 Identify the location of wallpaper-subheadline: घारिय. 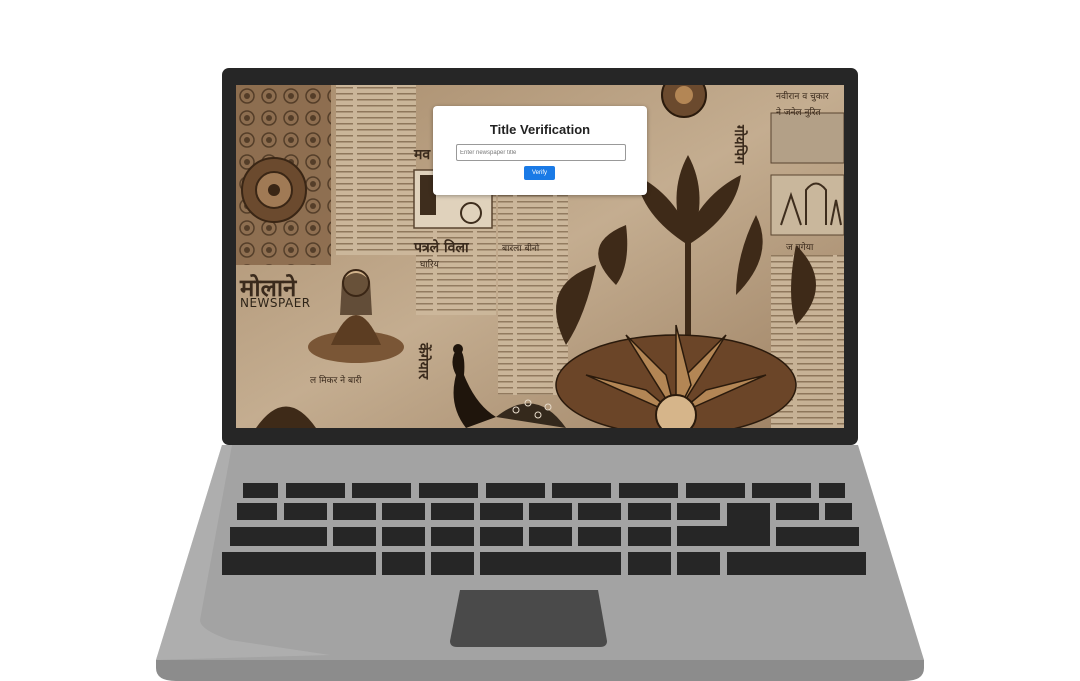
(429, 265).